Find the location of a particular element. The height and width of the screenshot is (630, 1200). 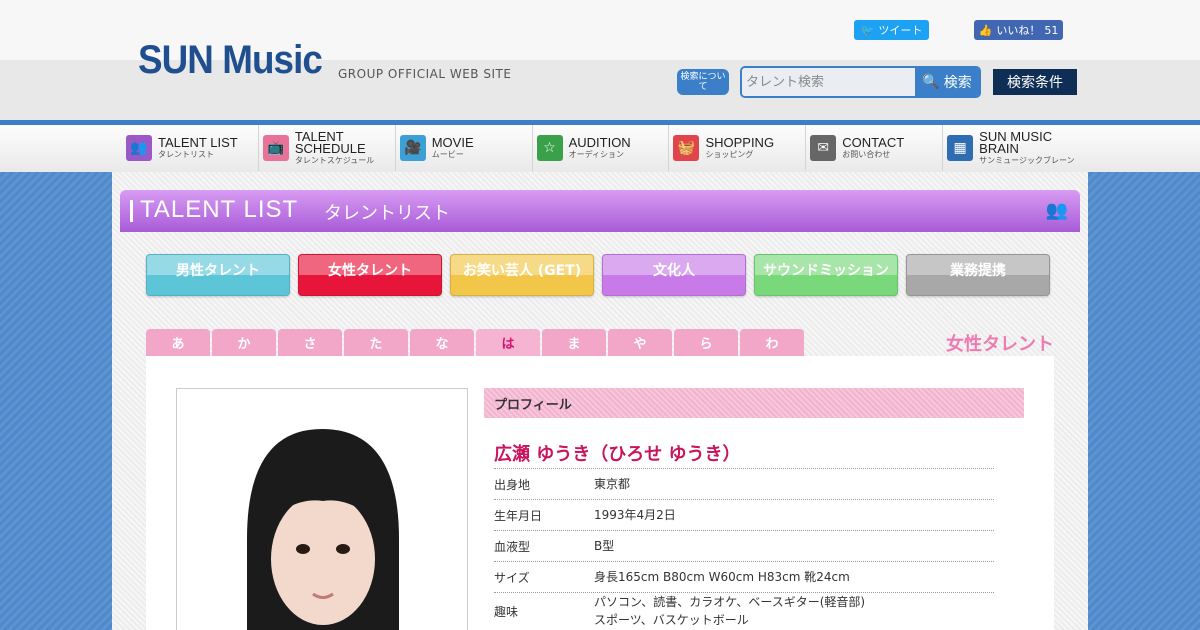

profile-value: パソコン、読書、カラオケ、ベースギター(軽音部) スポーツ、バスケットボール is located at coordinates (730, 611).